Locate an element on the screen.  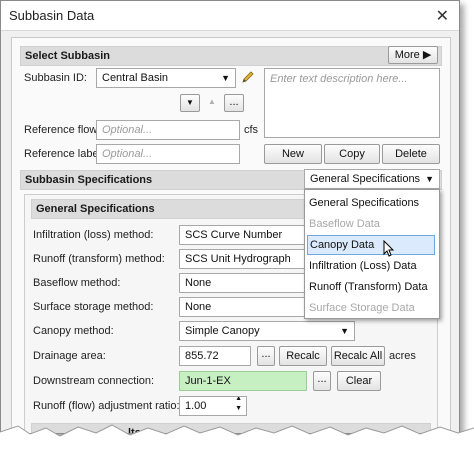
surface-storage-method-value: None is located at coordinates (198, 307).